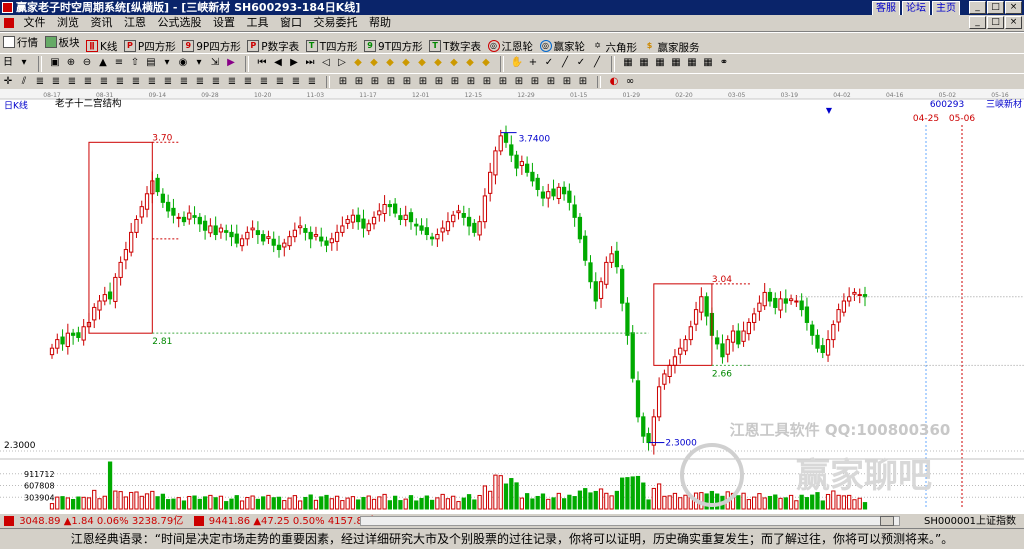 The height and width of the screenshot is (549, 1024). What do you see at coordinates (597, 63) in the screenshot?
I see `line-icon: ╱` at bounding box center [597, 63].